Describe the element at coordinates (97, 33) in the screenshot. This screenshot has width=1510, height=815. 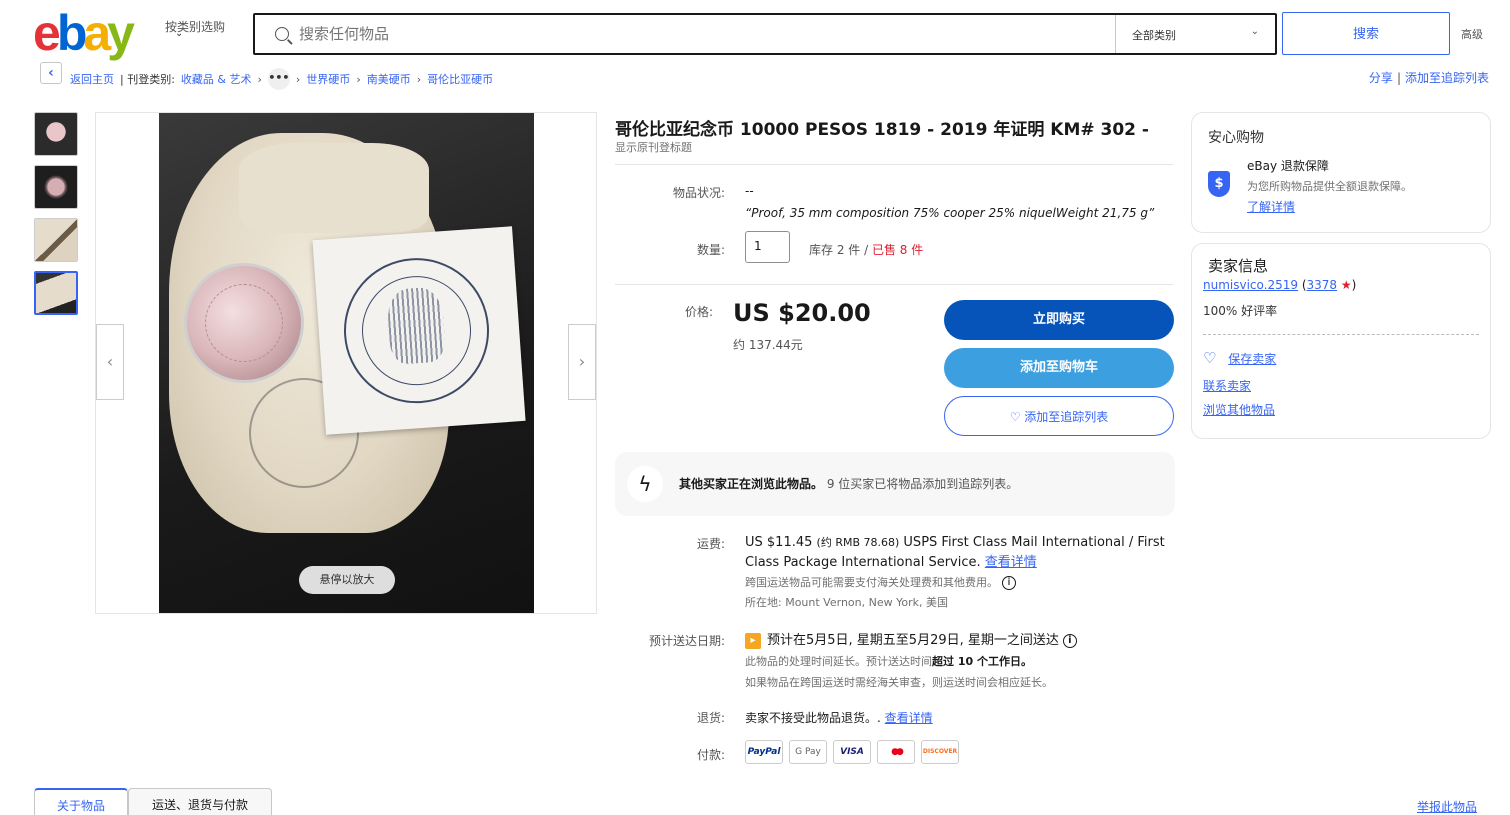
I see `logo-letter-a: a` at that location.